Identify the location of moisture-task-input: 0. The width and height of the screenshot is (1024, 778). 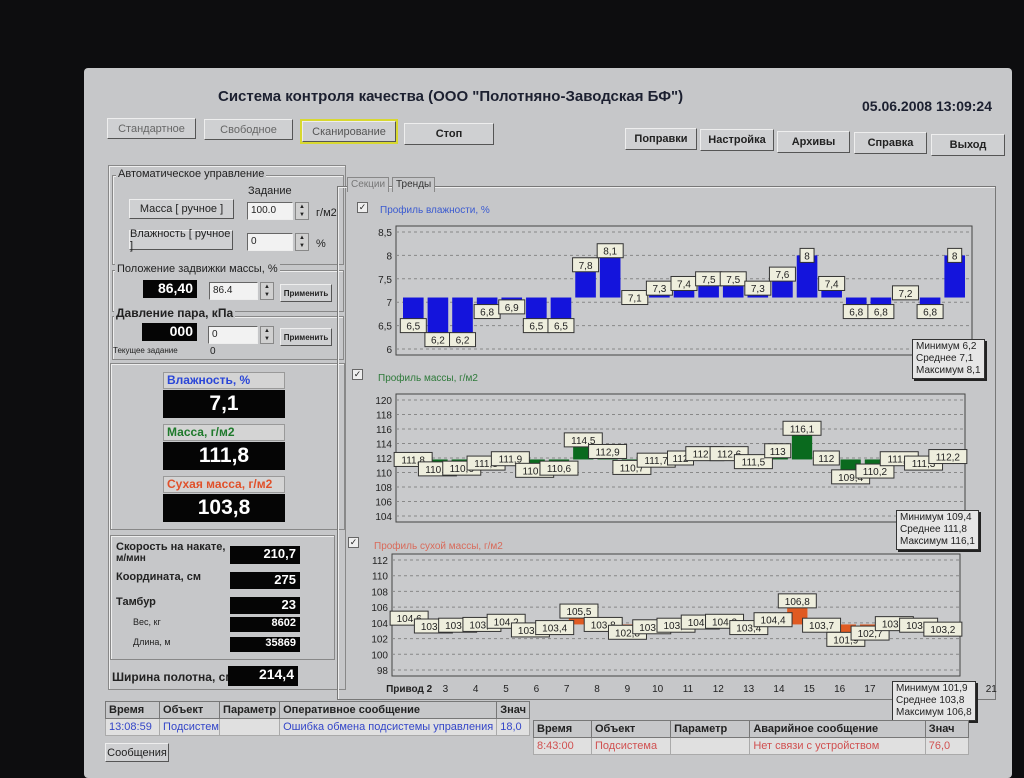
(270, 242).